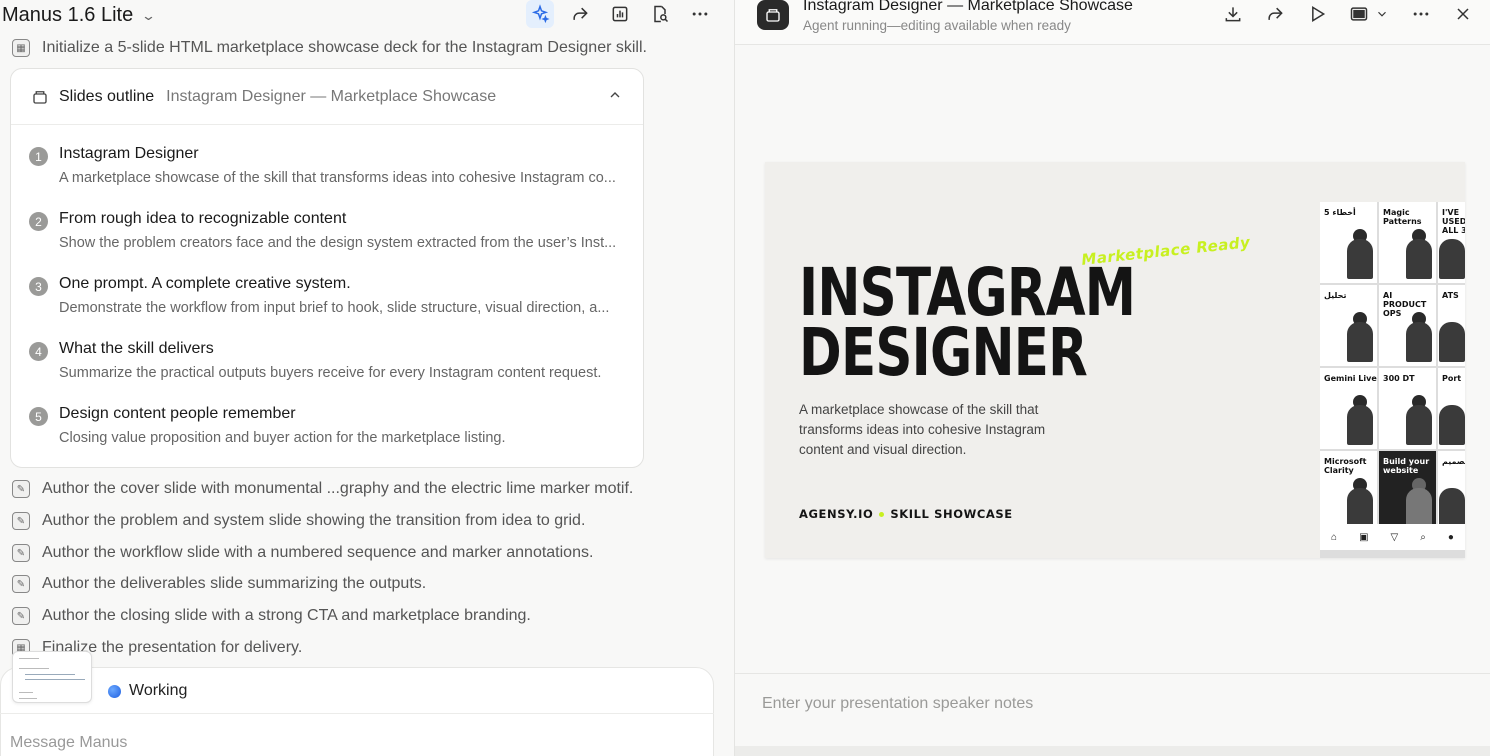 The height and width of the screenshot is (756, 1490). What do you see at coordinates (149, 15) in the screenshot?
I see `chevron-down-icon: ⌄` at bounding box center [149, 15].